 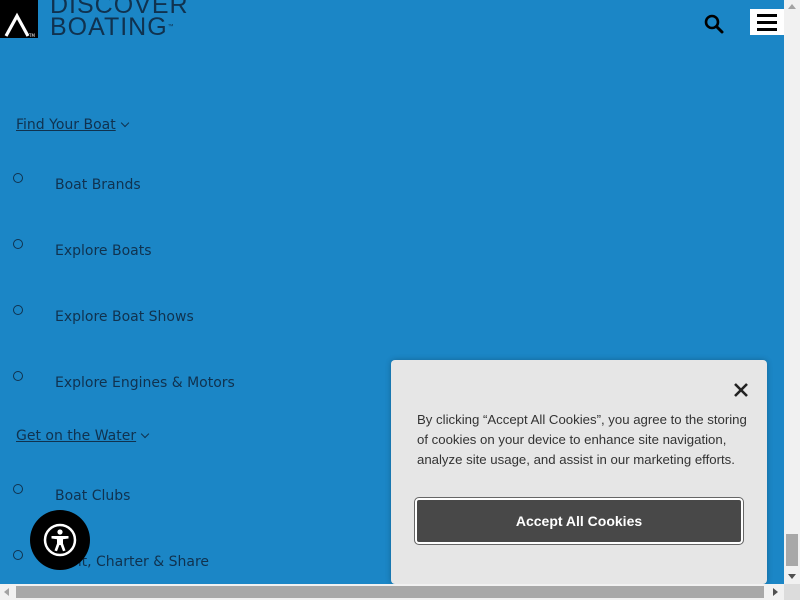 I want to click on nav-item-explore-boats: Explore Boats, so click(x=200, y=254).